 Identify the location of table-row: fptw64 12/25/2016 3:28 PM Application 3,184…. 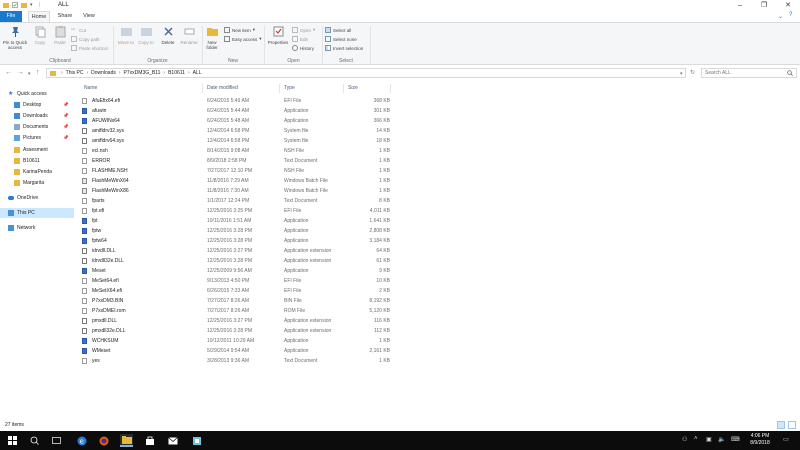
(235, 241).